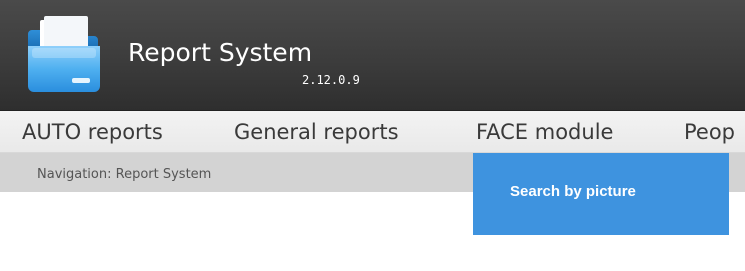 This screenshot has width=745, height=271. I want to click on breadcrumb-text: Navigation: Report System, so click(124, 174).